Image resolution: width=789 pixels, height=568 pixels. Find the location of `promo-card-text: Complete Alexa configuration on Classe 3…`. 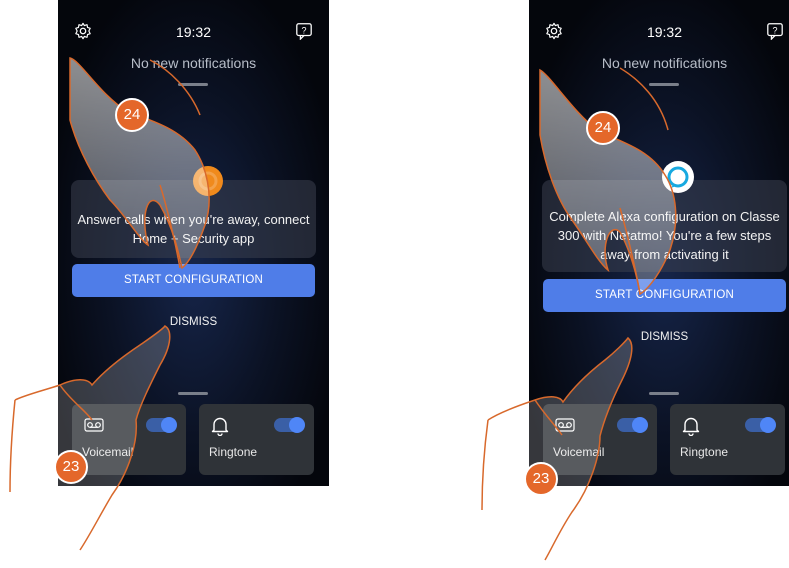

promo-card-text: Complete Alexa configuration on Classe 3… is located at coordinates (664, 235).